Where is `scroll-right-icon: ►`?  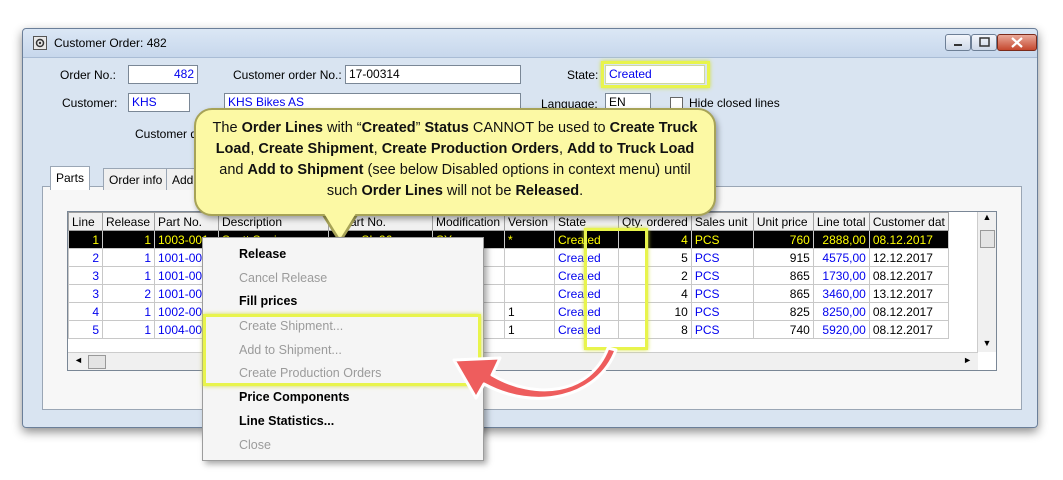 scroll-right-icon: ► is located at coordinates (967, 360).